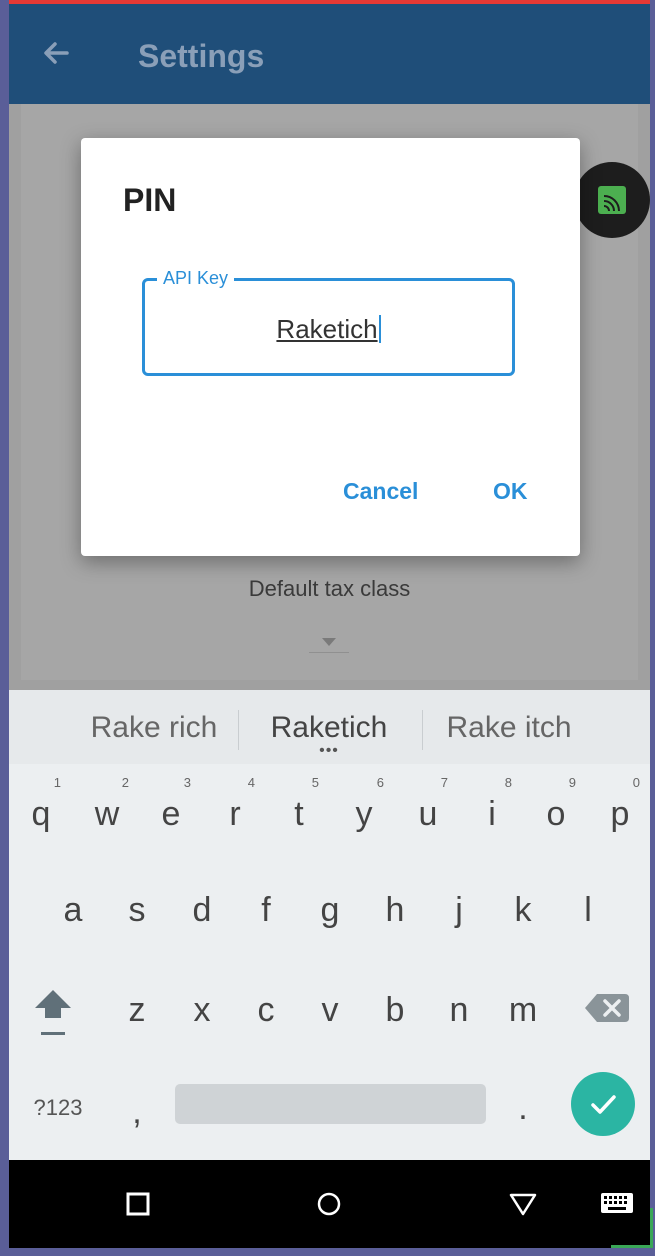  What do you see at coordinates (196, 278) in the screenshot?
I see `api-key-label: API Key` at bounding box center [196, 278].